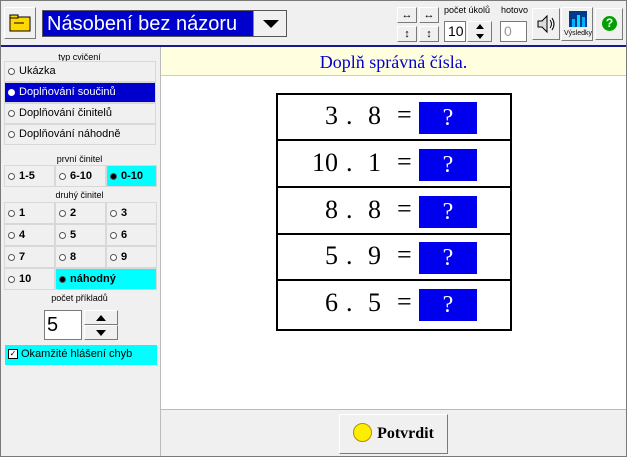  Describe the element at coordinates (29, 257) in the screenshot. I see `second-factor-option-6: 7` at that location.